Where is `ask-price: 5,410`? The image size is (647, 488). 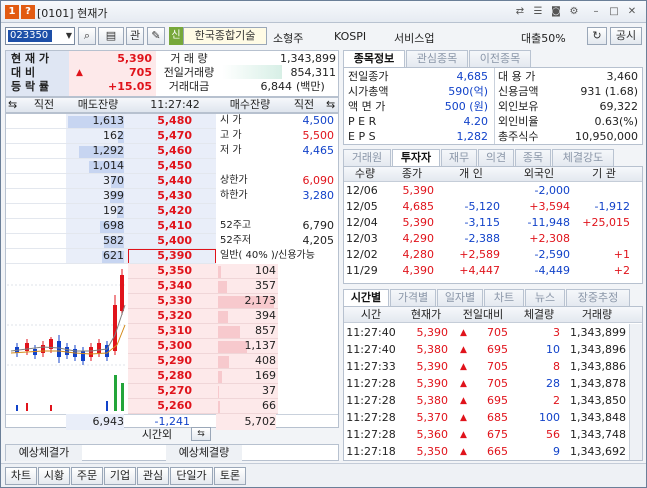 ask-price: 5,410 is located at coordinates (161, 226).